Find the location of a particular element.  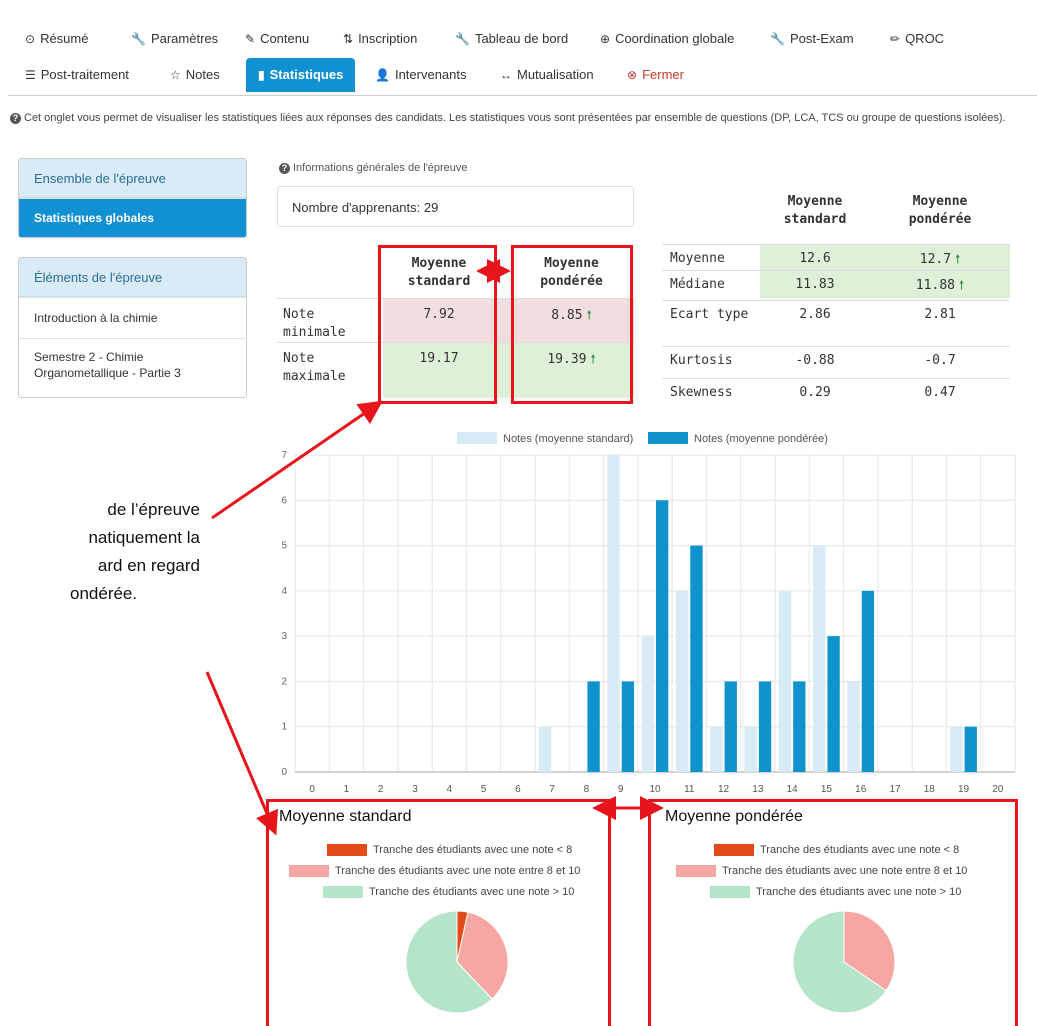

overlay-line: ard en regard is located at coordinates (148, 565).